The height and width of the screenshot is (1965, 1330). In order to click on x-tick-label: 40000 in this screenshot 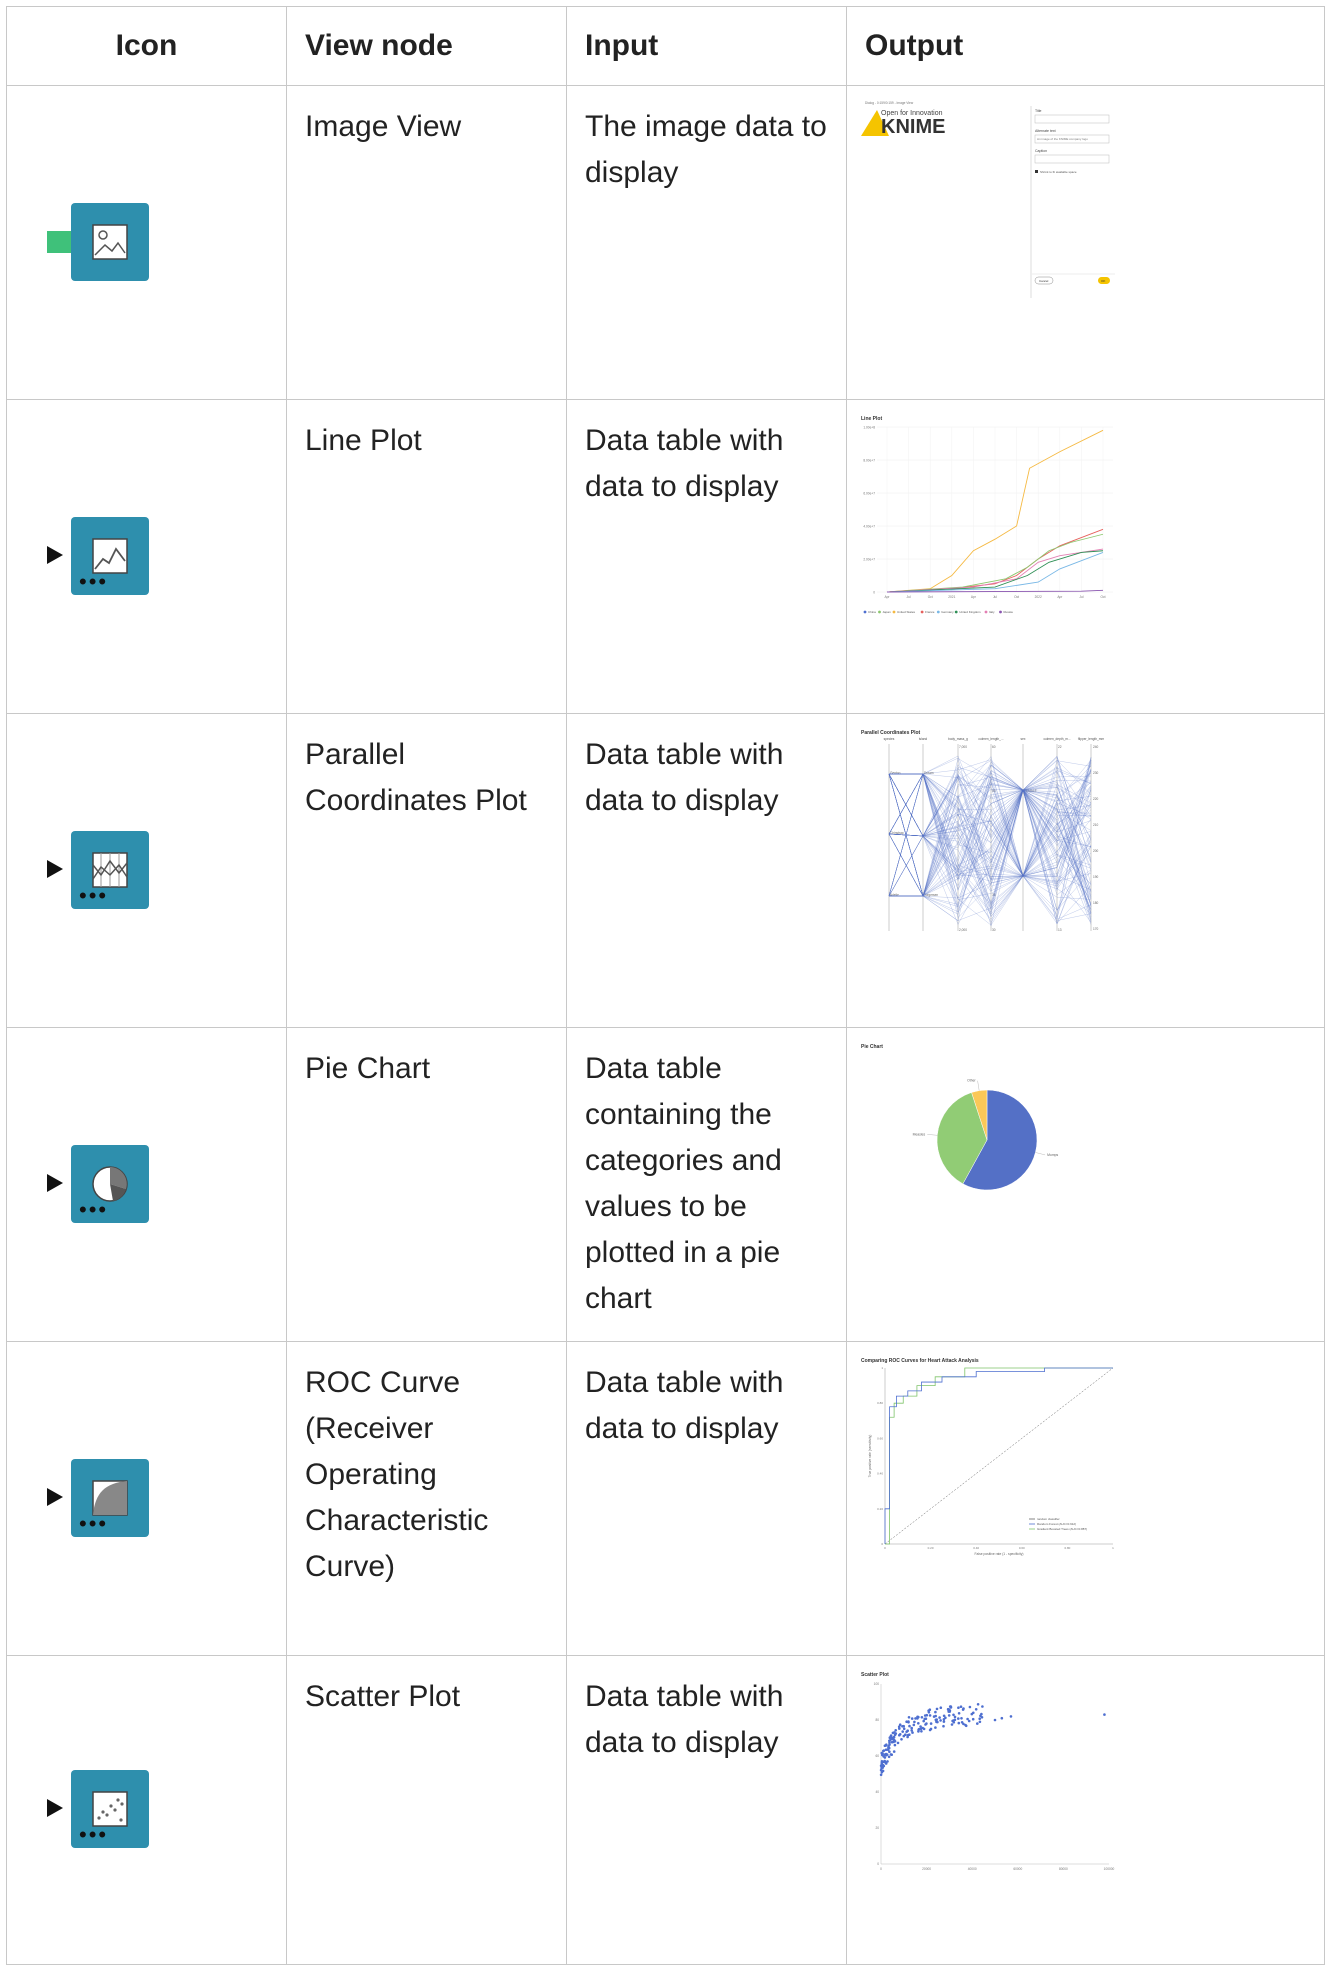, I will do `click(972, 1869)`.